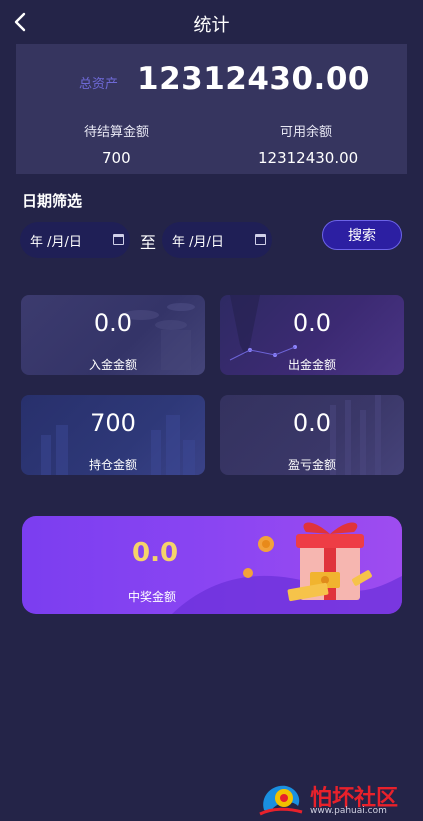  I want to click on top-bar: 统计, so click(211, 22).